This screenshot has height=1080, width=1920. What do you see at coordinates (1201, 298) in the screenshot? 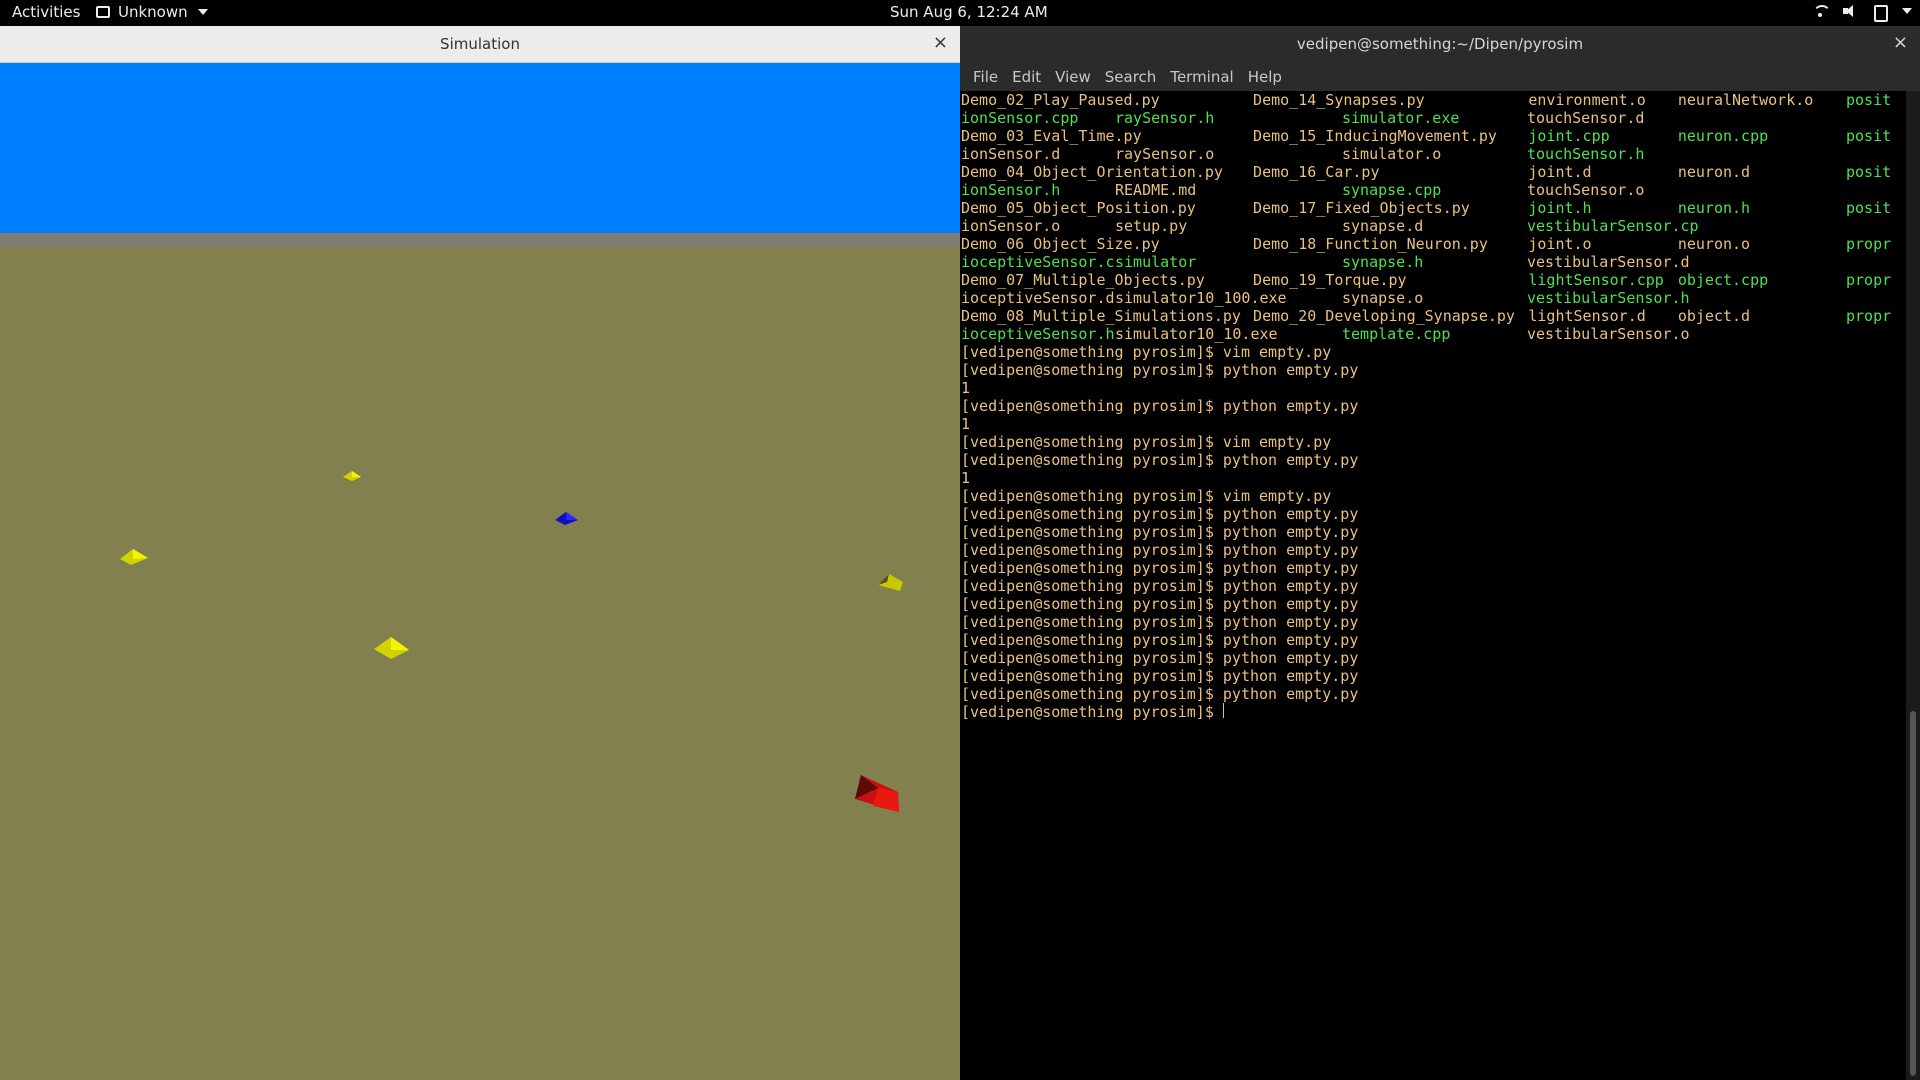
I see `ls-entry: simulator10_100.exe` at bounding box center [1201, 298].